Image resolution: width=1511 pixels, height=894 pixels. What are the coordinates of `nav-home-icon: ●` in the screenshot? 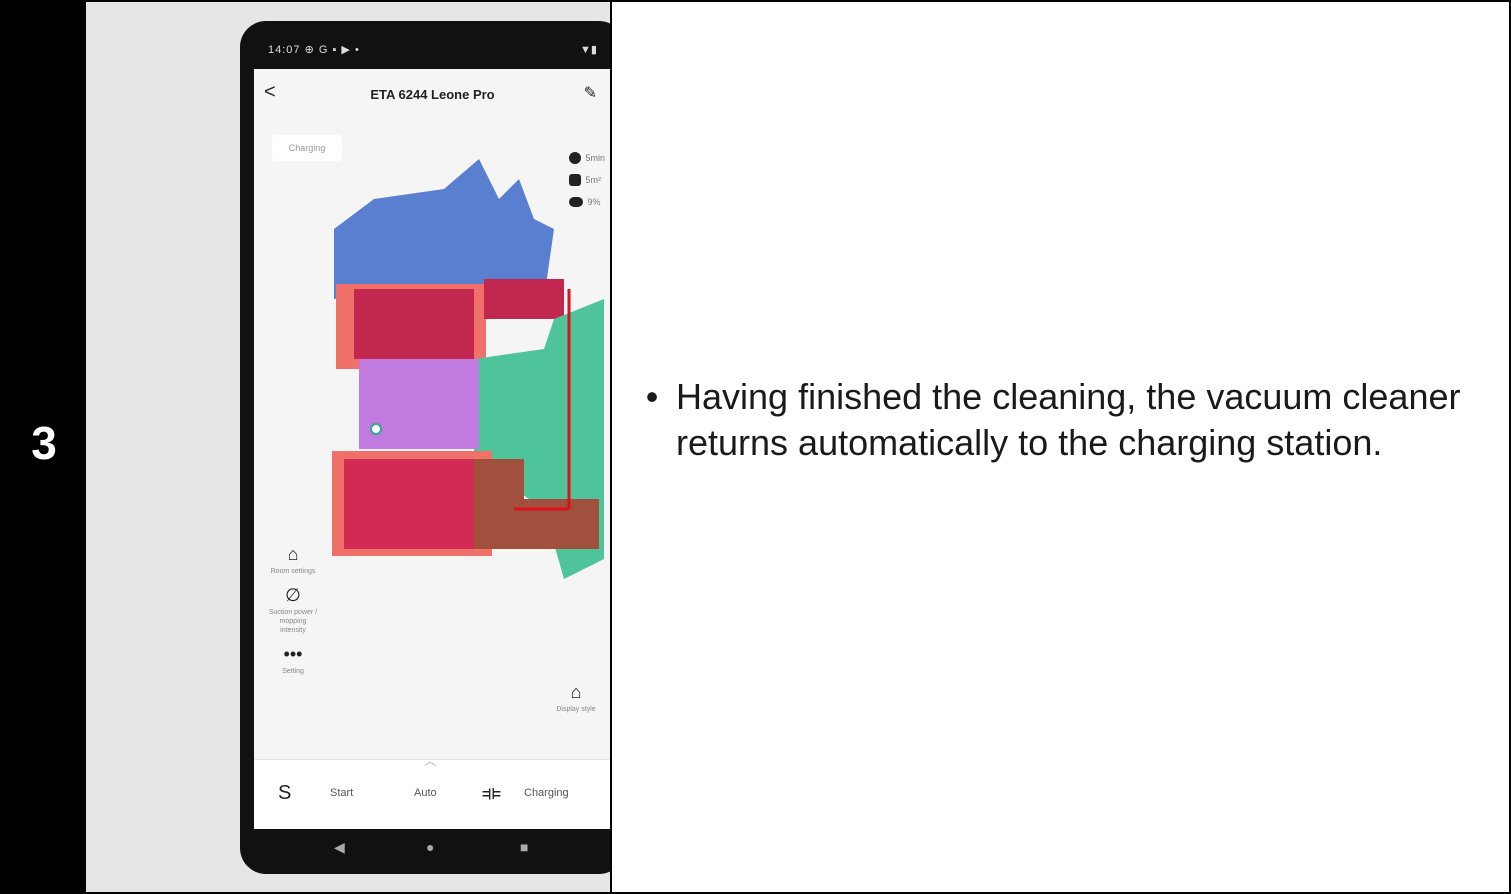 It's located at (430, 847).